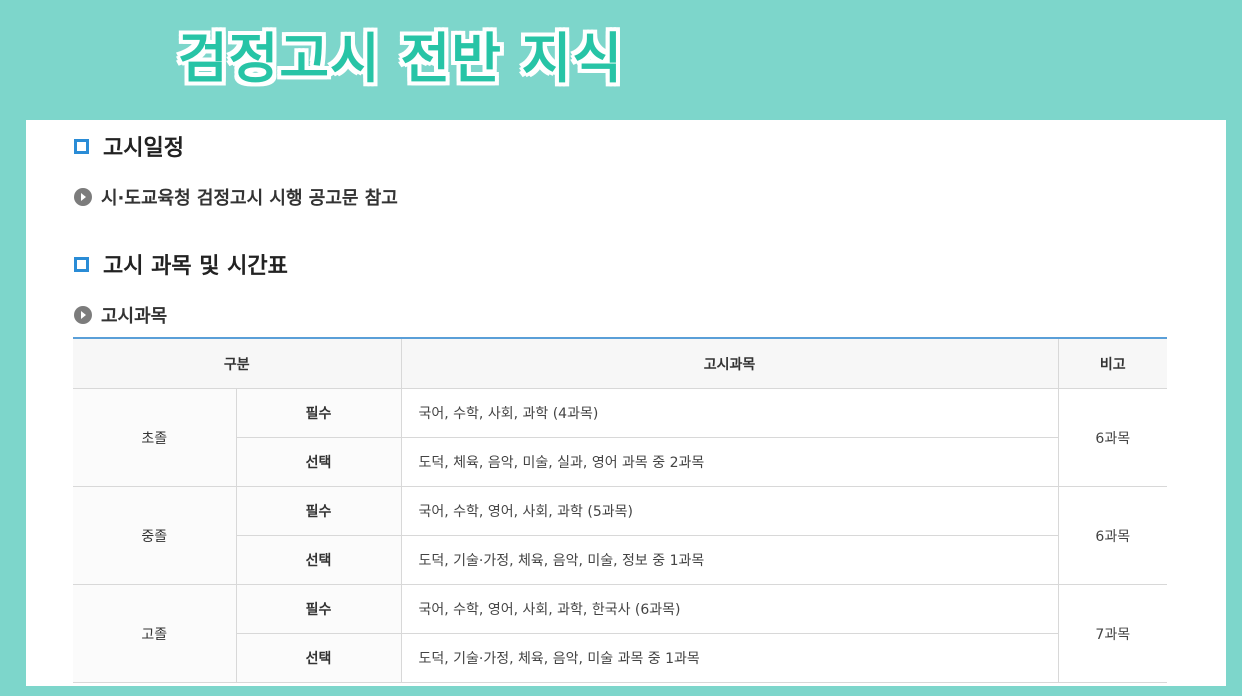 Image resolution: width=1242 pixels, height=696 pixels. I want to click on subject-list: 국어, 수학, 영어, 사회, 과학, 한국사 (6과목), so click(730, 609).